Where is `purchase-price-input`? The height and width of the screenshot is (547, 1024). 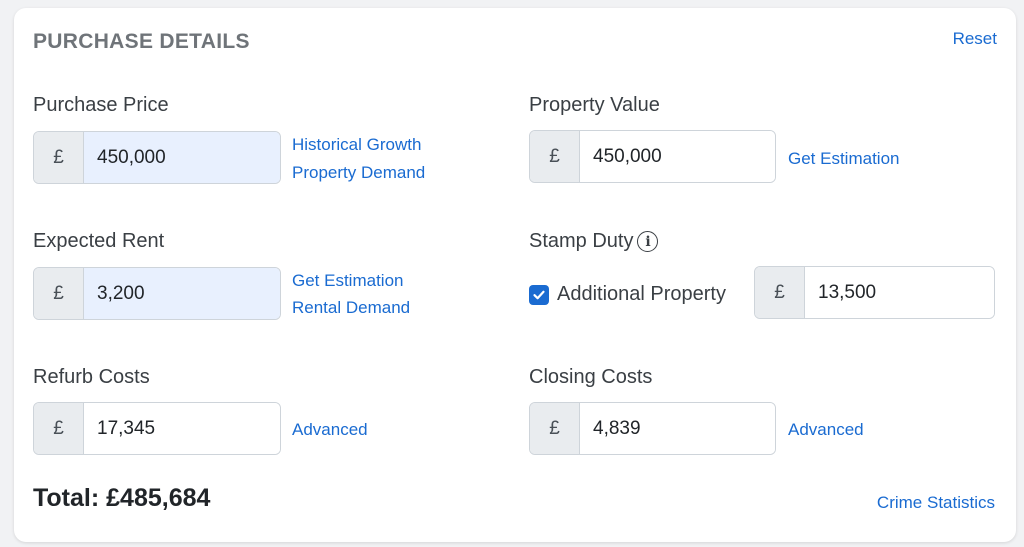
purchase-price-input is located at coordinates (182, 157).